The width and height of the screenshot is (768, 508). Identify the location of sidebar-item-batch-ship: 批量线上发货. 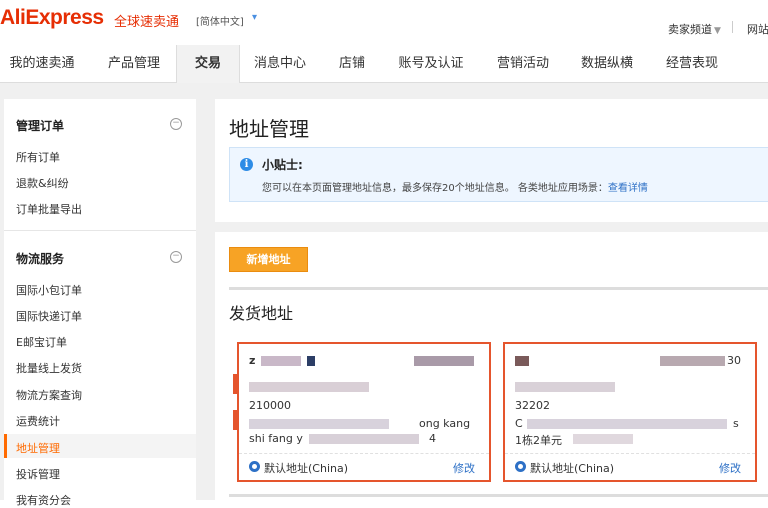
(49, 368).